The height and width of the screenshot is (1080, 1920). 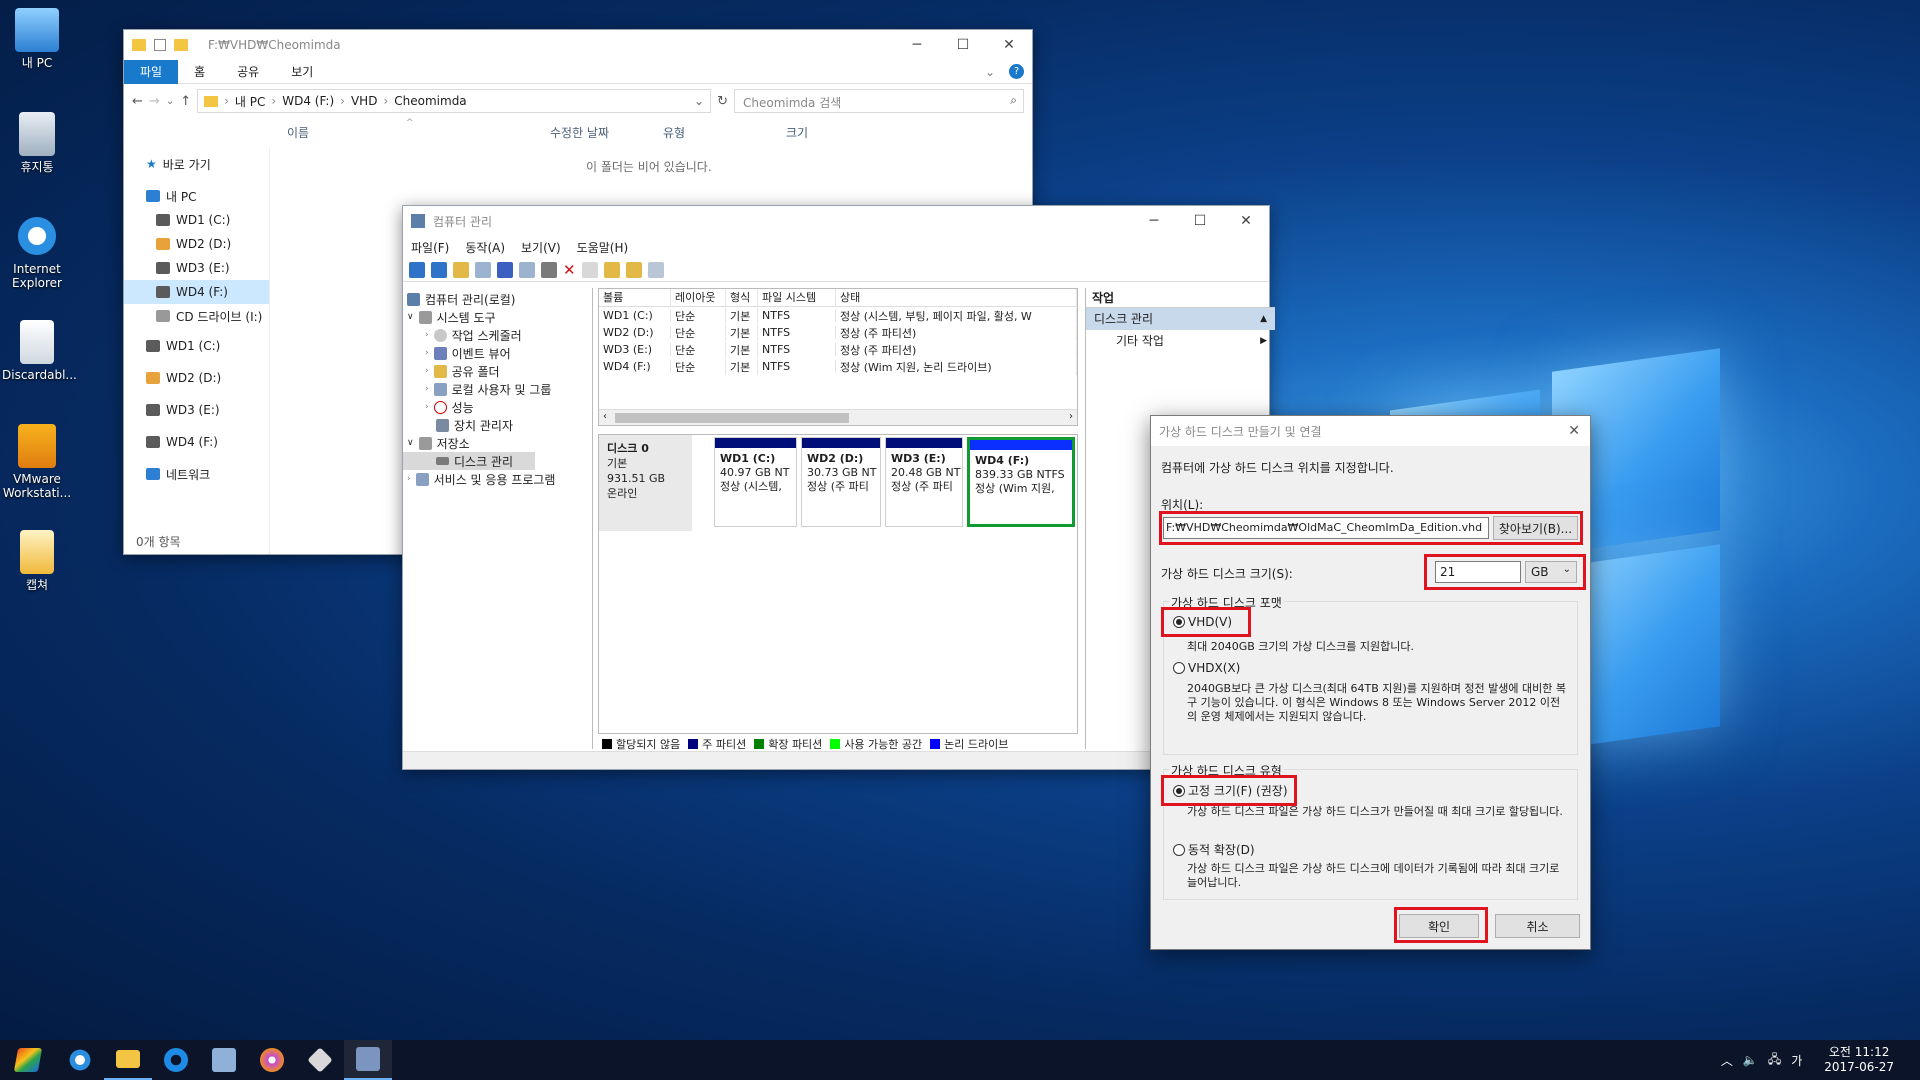 I want to click on chevron-down-icon: ∨, so click(x=410, y=317).